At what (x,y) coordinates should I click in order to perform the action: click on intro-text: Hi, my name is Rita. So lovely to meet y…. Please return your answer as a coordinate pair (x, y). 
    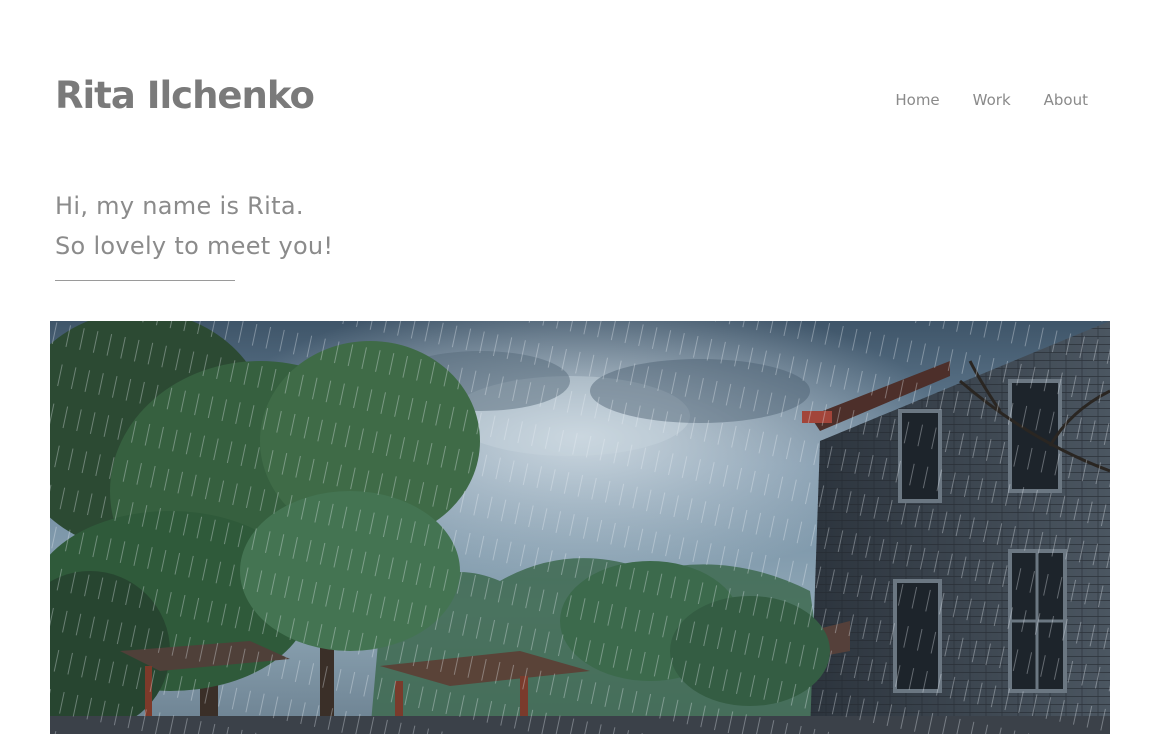
    Looking at the image, I should click on (194, 226).